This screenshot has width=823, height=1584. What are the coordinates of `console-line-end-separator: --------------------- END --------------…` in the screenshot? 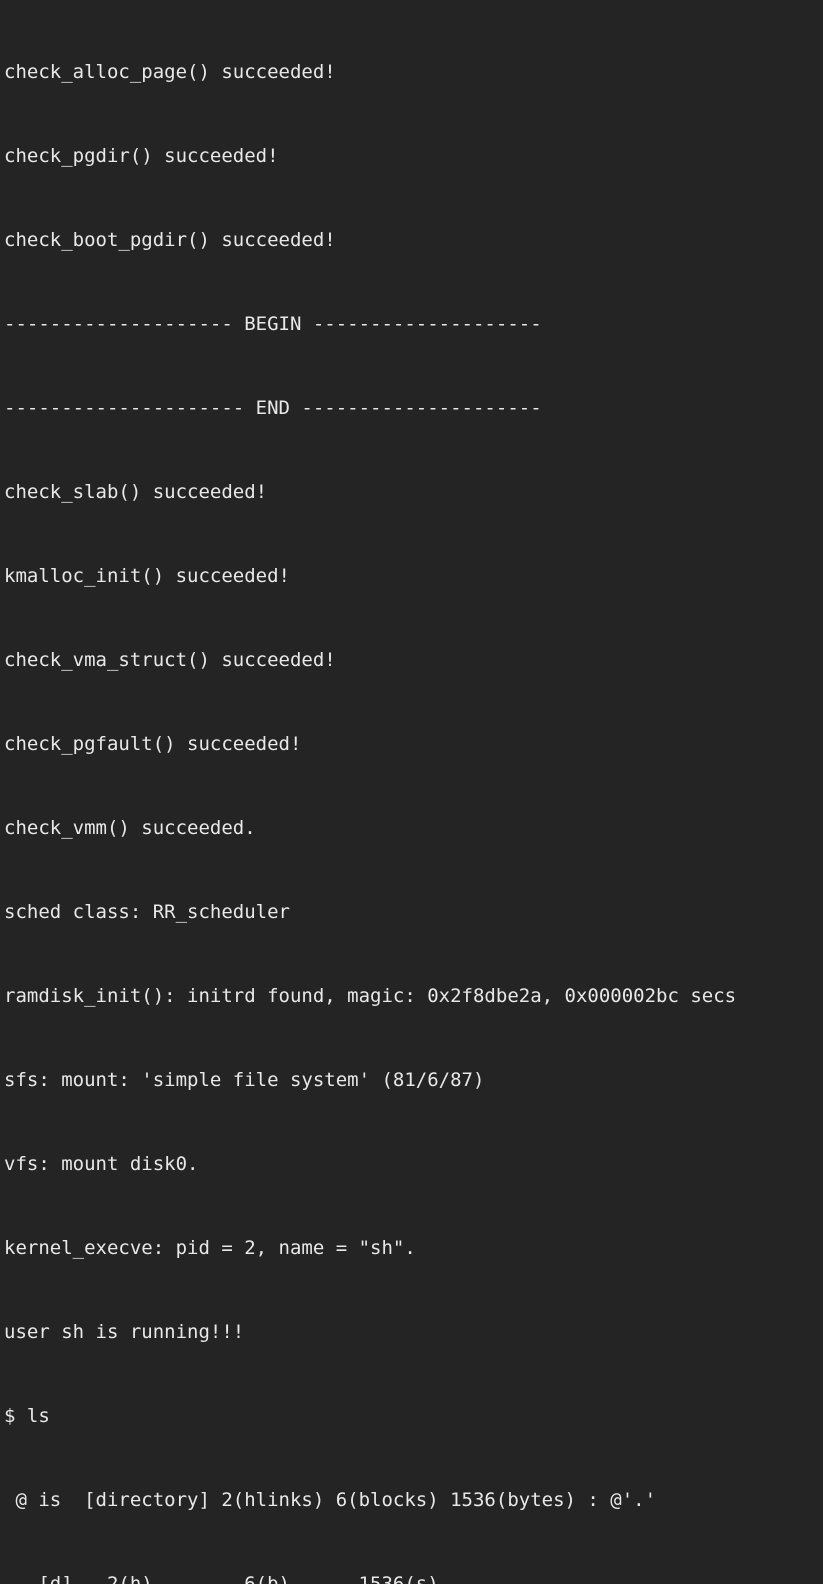 It's located at (273, 408).